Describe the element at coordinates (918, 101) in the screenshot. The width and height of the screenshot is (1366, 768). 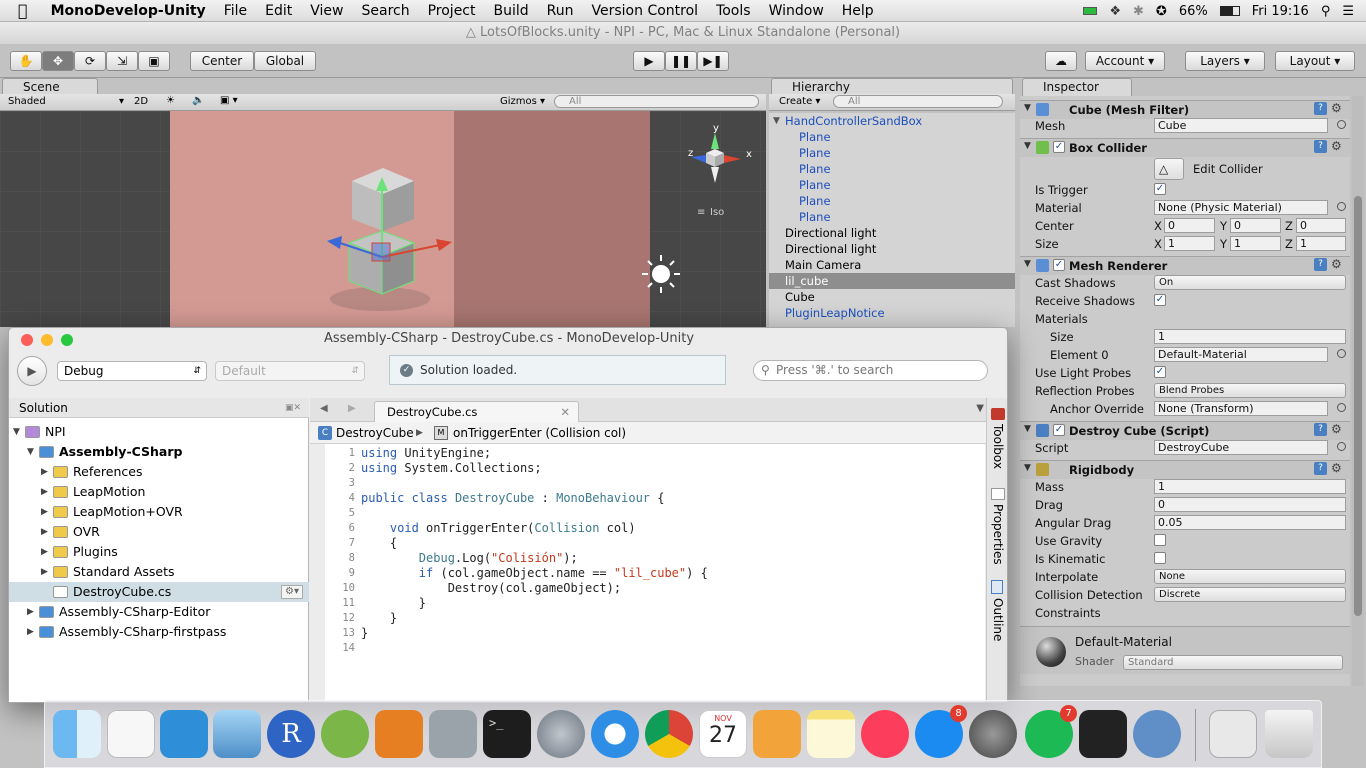
I see `hierarchy-search-input: All` at that location.